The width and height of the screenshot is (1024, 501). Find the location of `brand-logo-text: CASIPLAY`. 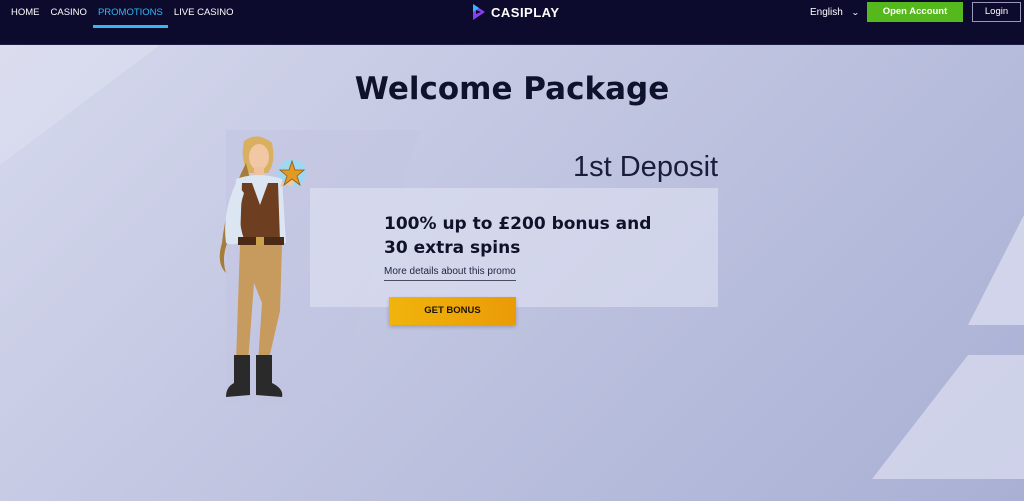

brand-logo-text: CASIPLAY is located at coordinates (525, 12).